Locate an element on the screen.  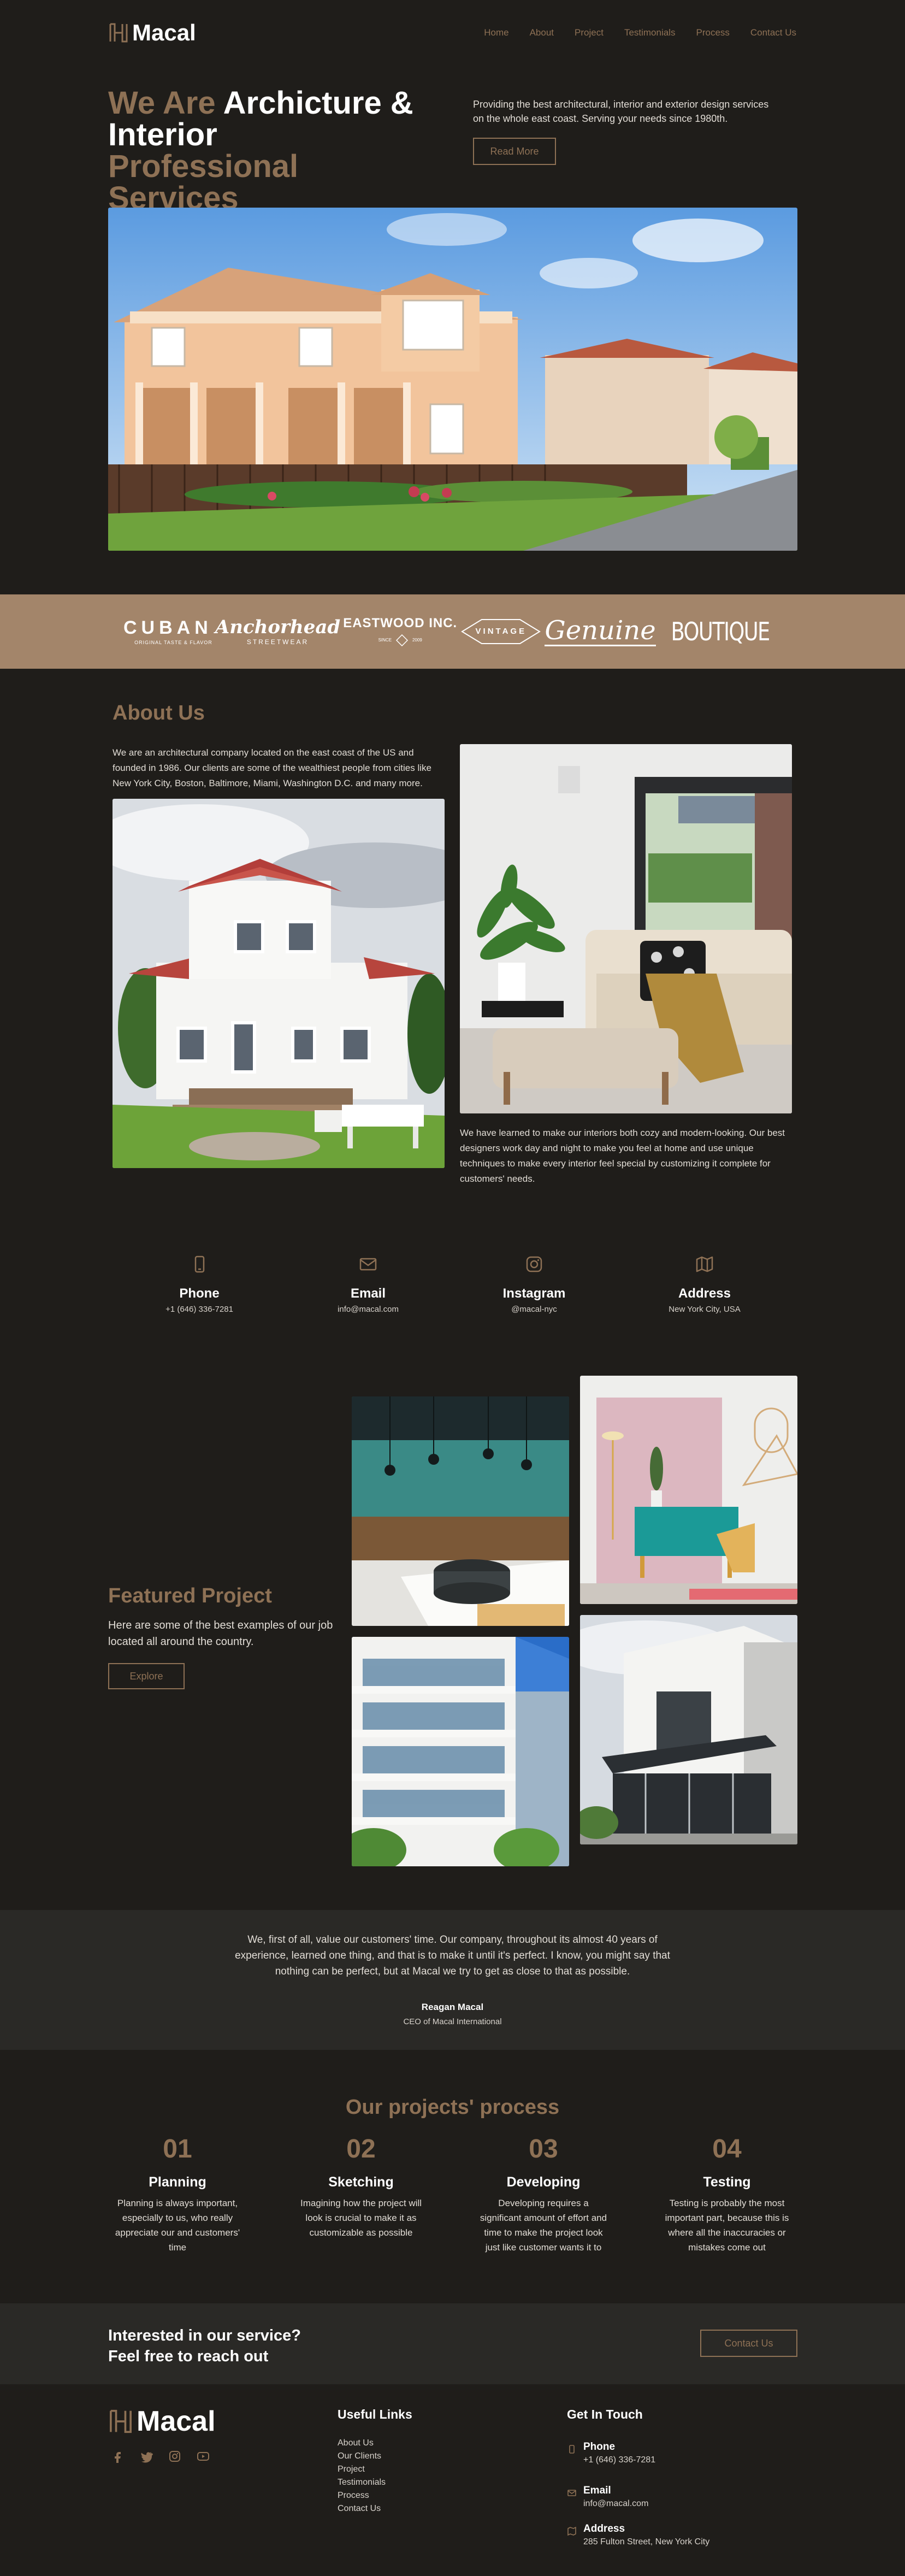
footer-link-project: Project is located at coordinates (362, 2469).